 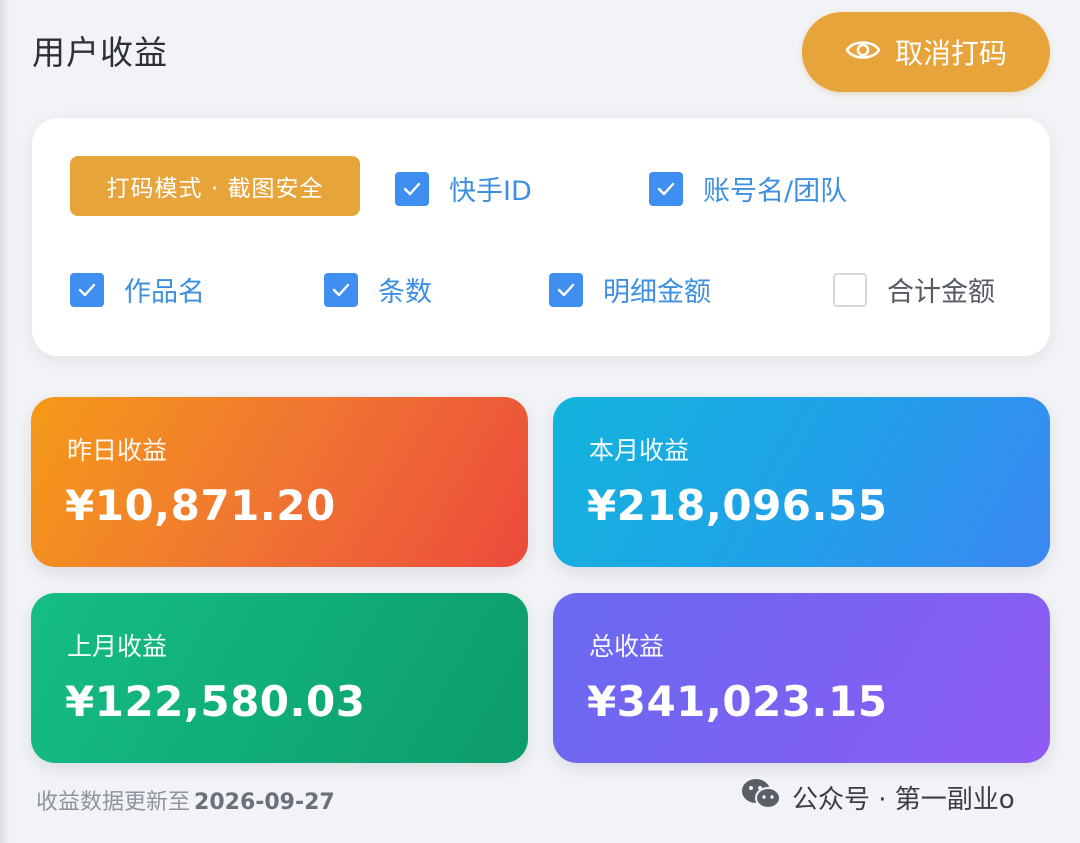 I want to click on cancel-mask-button: 取消打码, so click(x=926, y=52).